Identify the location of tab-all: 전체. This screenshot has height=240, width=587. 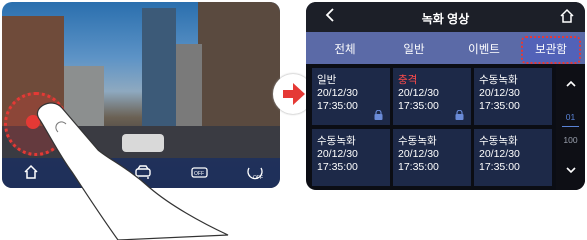
(345, 49).